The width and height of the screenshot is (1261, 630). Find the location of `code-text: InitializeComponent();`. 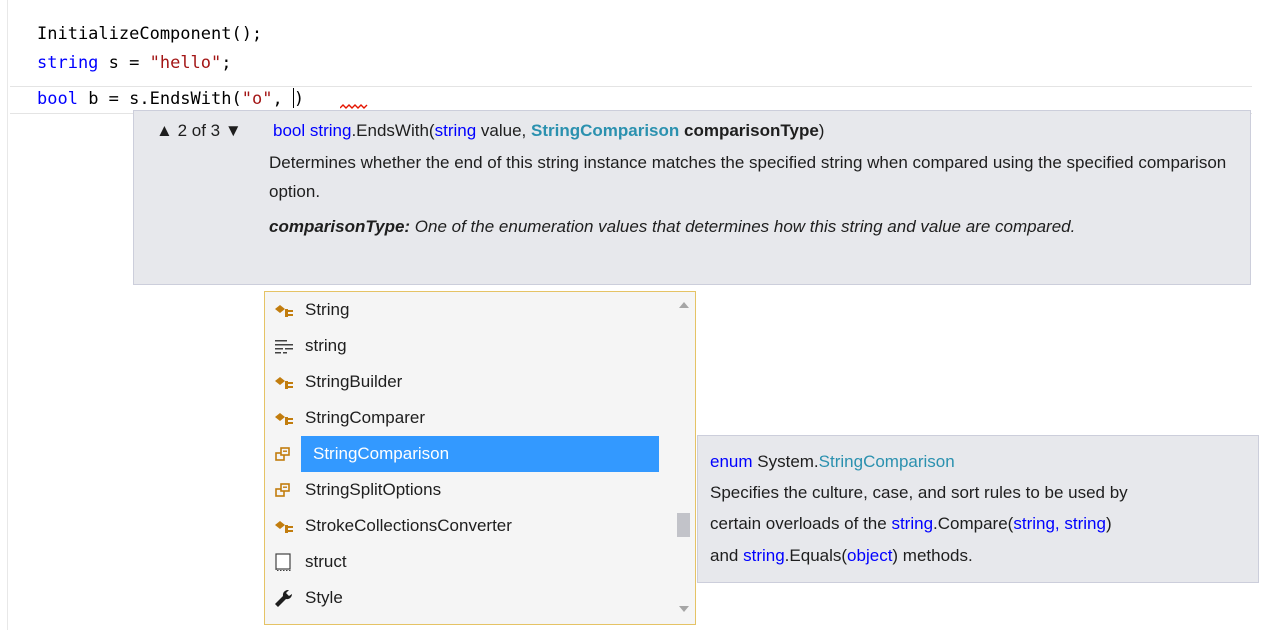

code-text: InitializeComponent(); is located at coordinates (150, 34).